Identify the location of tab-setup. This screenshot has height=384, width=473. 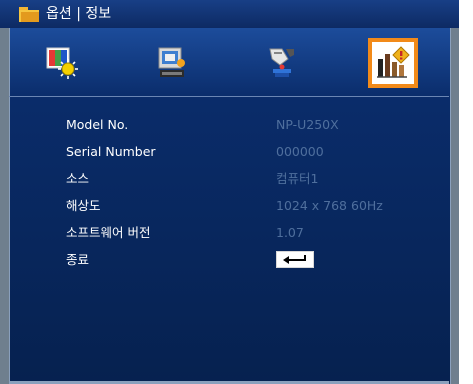
(282, 63).